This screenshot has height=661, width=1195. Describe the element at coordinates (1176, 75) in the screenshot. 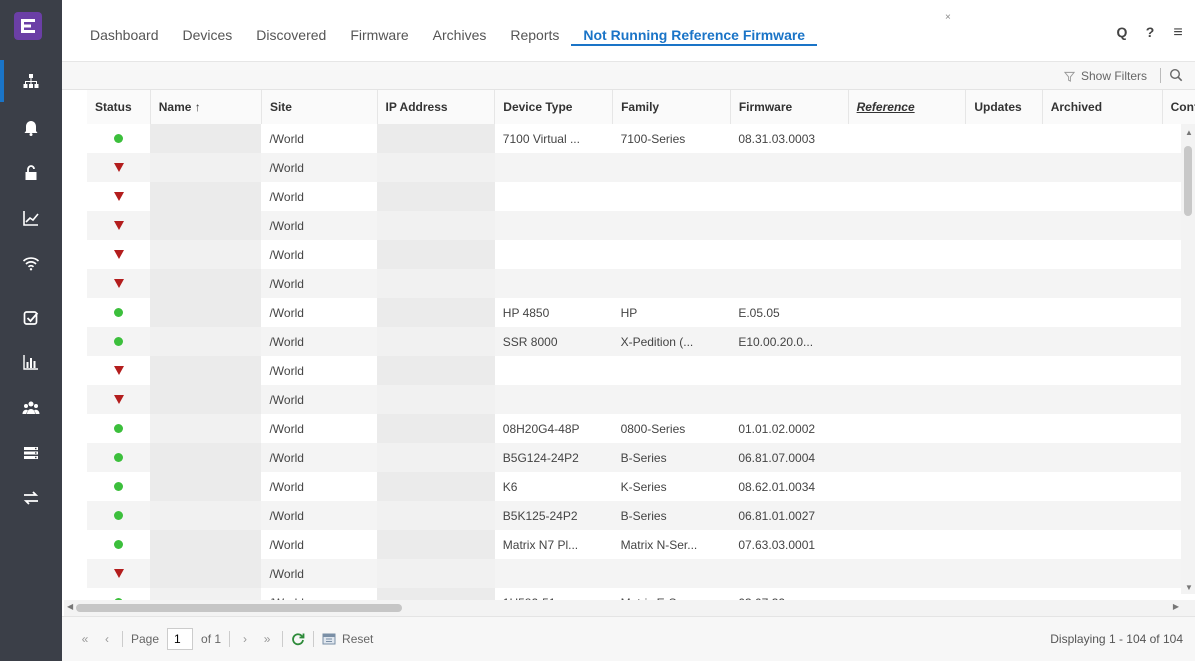

I see `table-search-icon` at that location.